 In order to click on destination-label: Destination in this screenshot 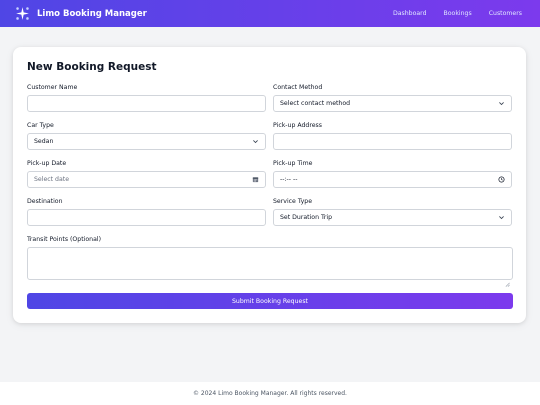, I will do `click(45, 201)`.